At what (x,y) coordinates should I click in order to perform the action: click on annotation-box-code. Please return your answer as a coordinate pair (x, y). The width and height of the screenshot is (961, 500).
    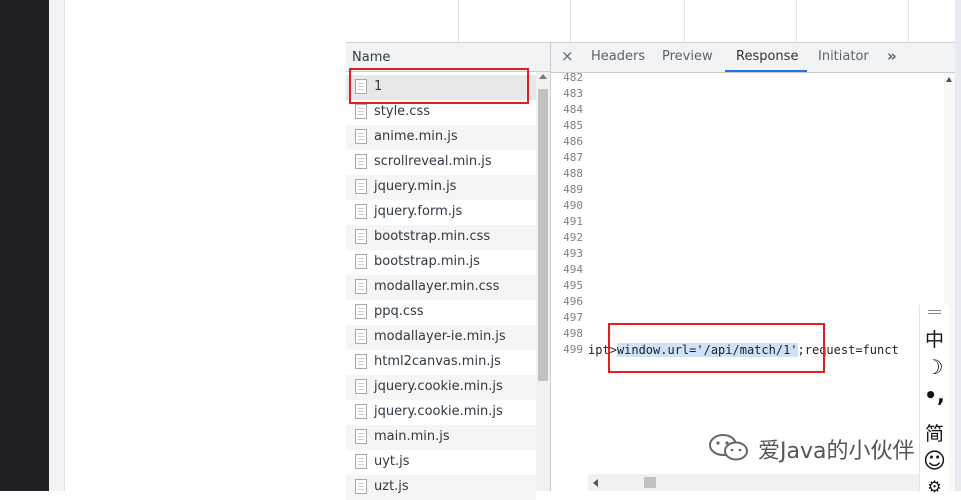
    Looking at the image, I should click on (716, 348).